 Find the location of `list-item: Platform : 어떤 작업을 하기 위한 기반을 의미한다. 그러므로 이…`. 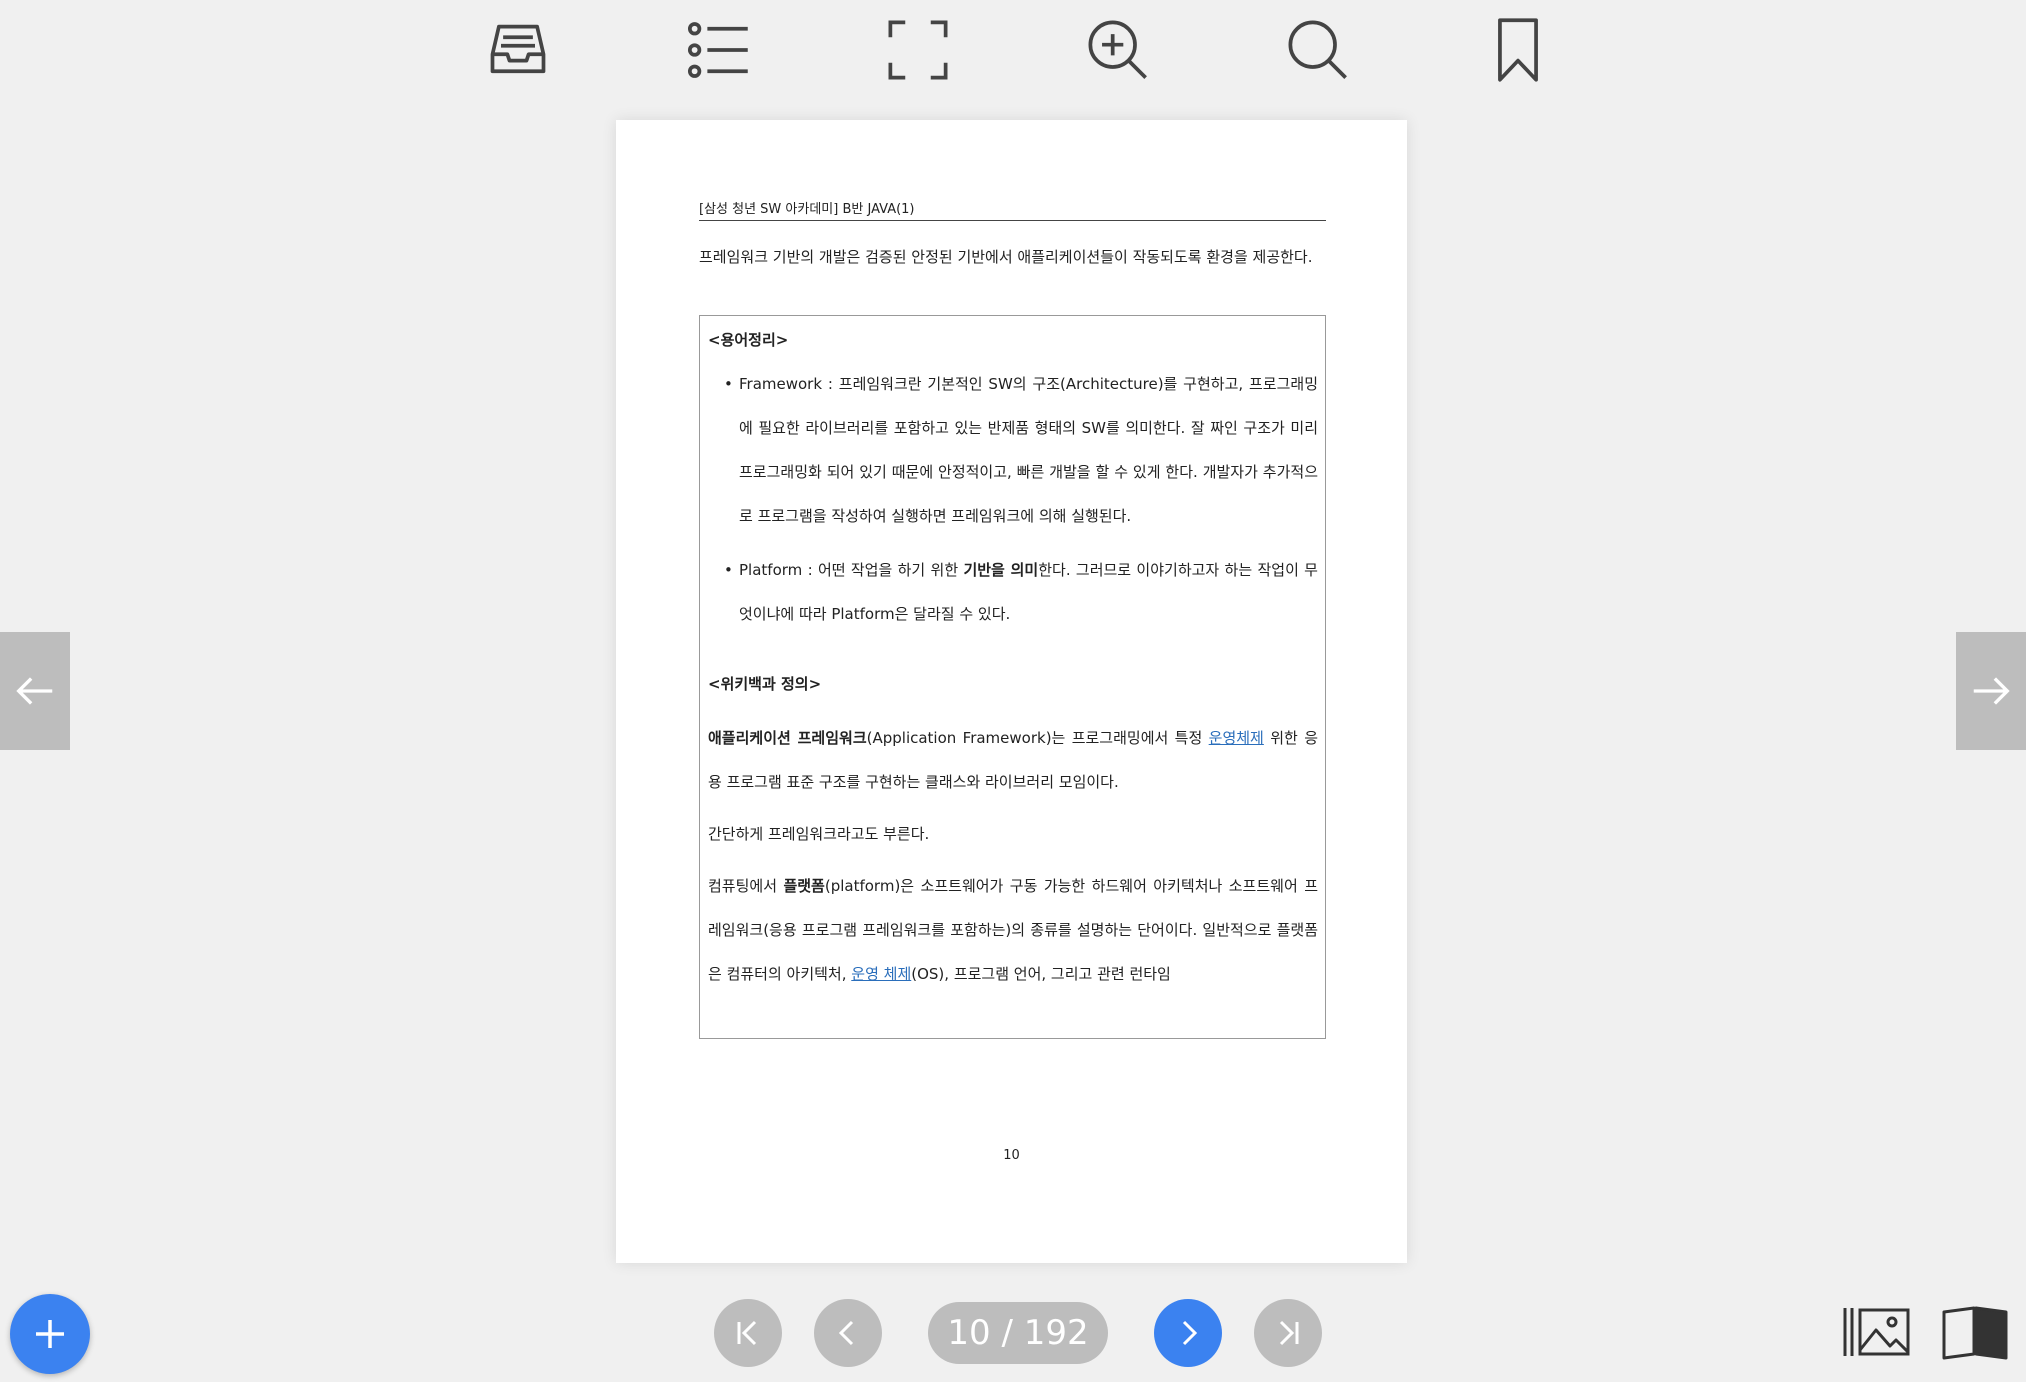

list-item: Platform : 어떤 작업을 하기 위한 기반을 의미한다. 그러므로 이… is located at coordinates (1013, 592).